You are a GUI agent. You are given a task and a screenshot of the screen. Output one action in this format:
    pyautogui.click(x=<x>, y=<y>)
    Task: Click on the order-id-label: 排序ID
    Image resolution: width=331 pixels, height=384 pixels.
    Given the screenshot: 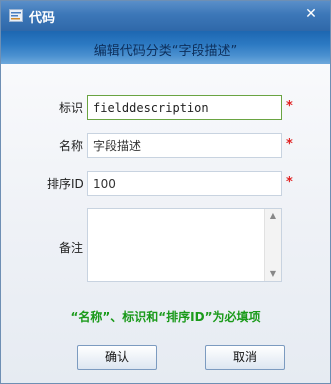 What is the action you would take?
    pyautogui.click(x=65, y=184)
    